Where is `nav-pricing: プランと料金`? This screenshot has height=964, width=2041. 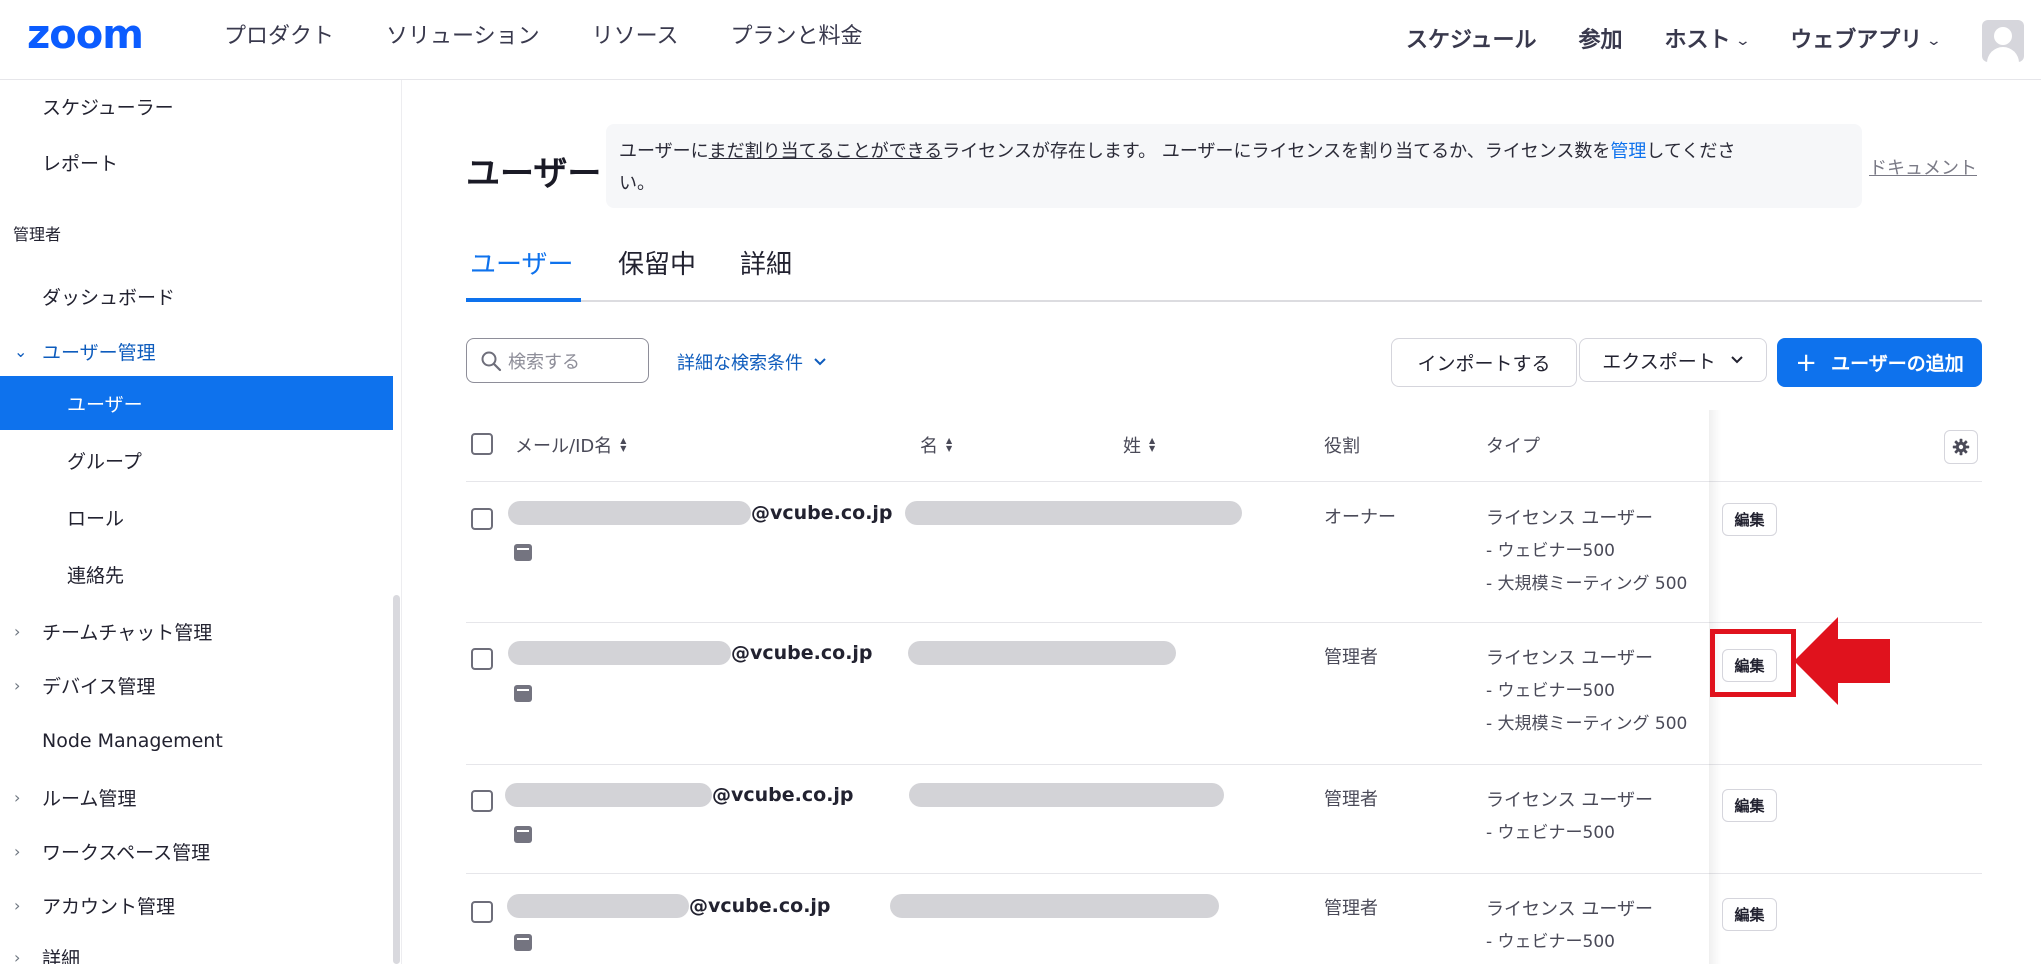
nav-pricing: プランと料金 is located at coordinates (796, 37).